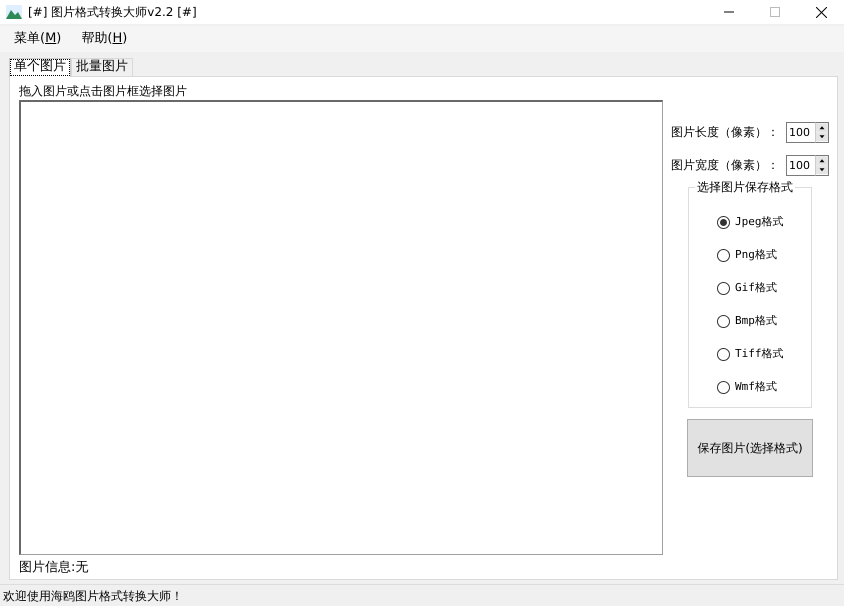 Image resolution: width=844 pixels, height=606 pixels. Describe the element at coordinates (750, 448) in the screenshot. I see `save-button: 保存图片(选择格式)` at that location.